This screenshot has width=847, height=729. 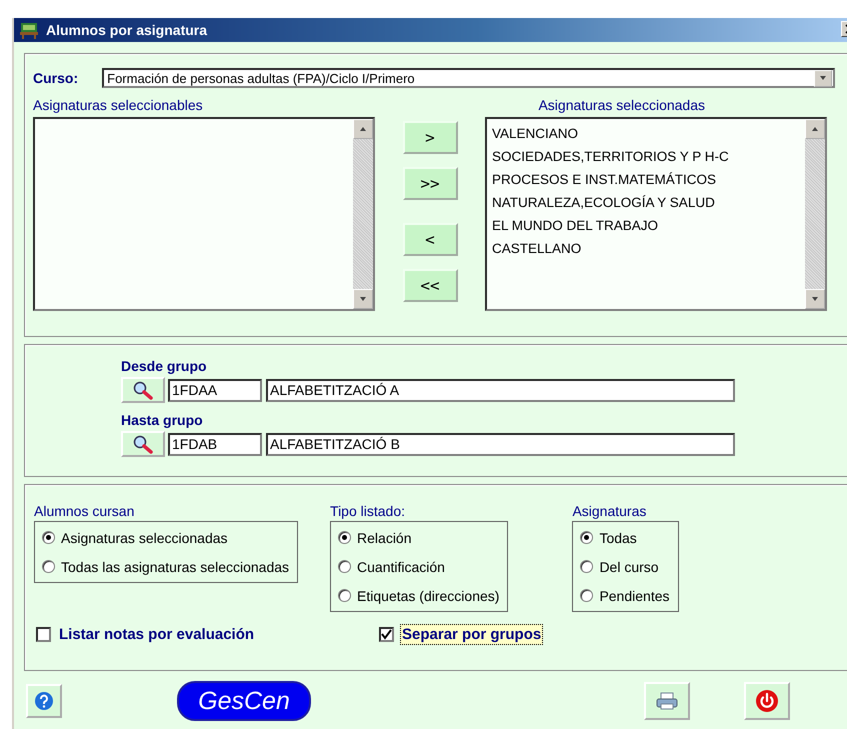 What do you see at coordinates (646, 179) in the screenshot?
I see `list-item: PROCESOS E INST.MATEMÁTICOS` at bounding box center [646, 179].